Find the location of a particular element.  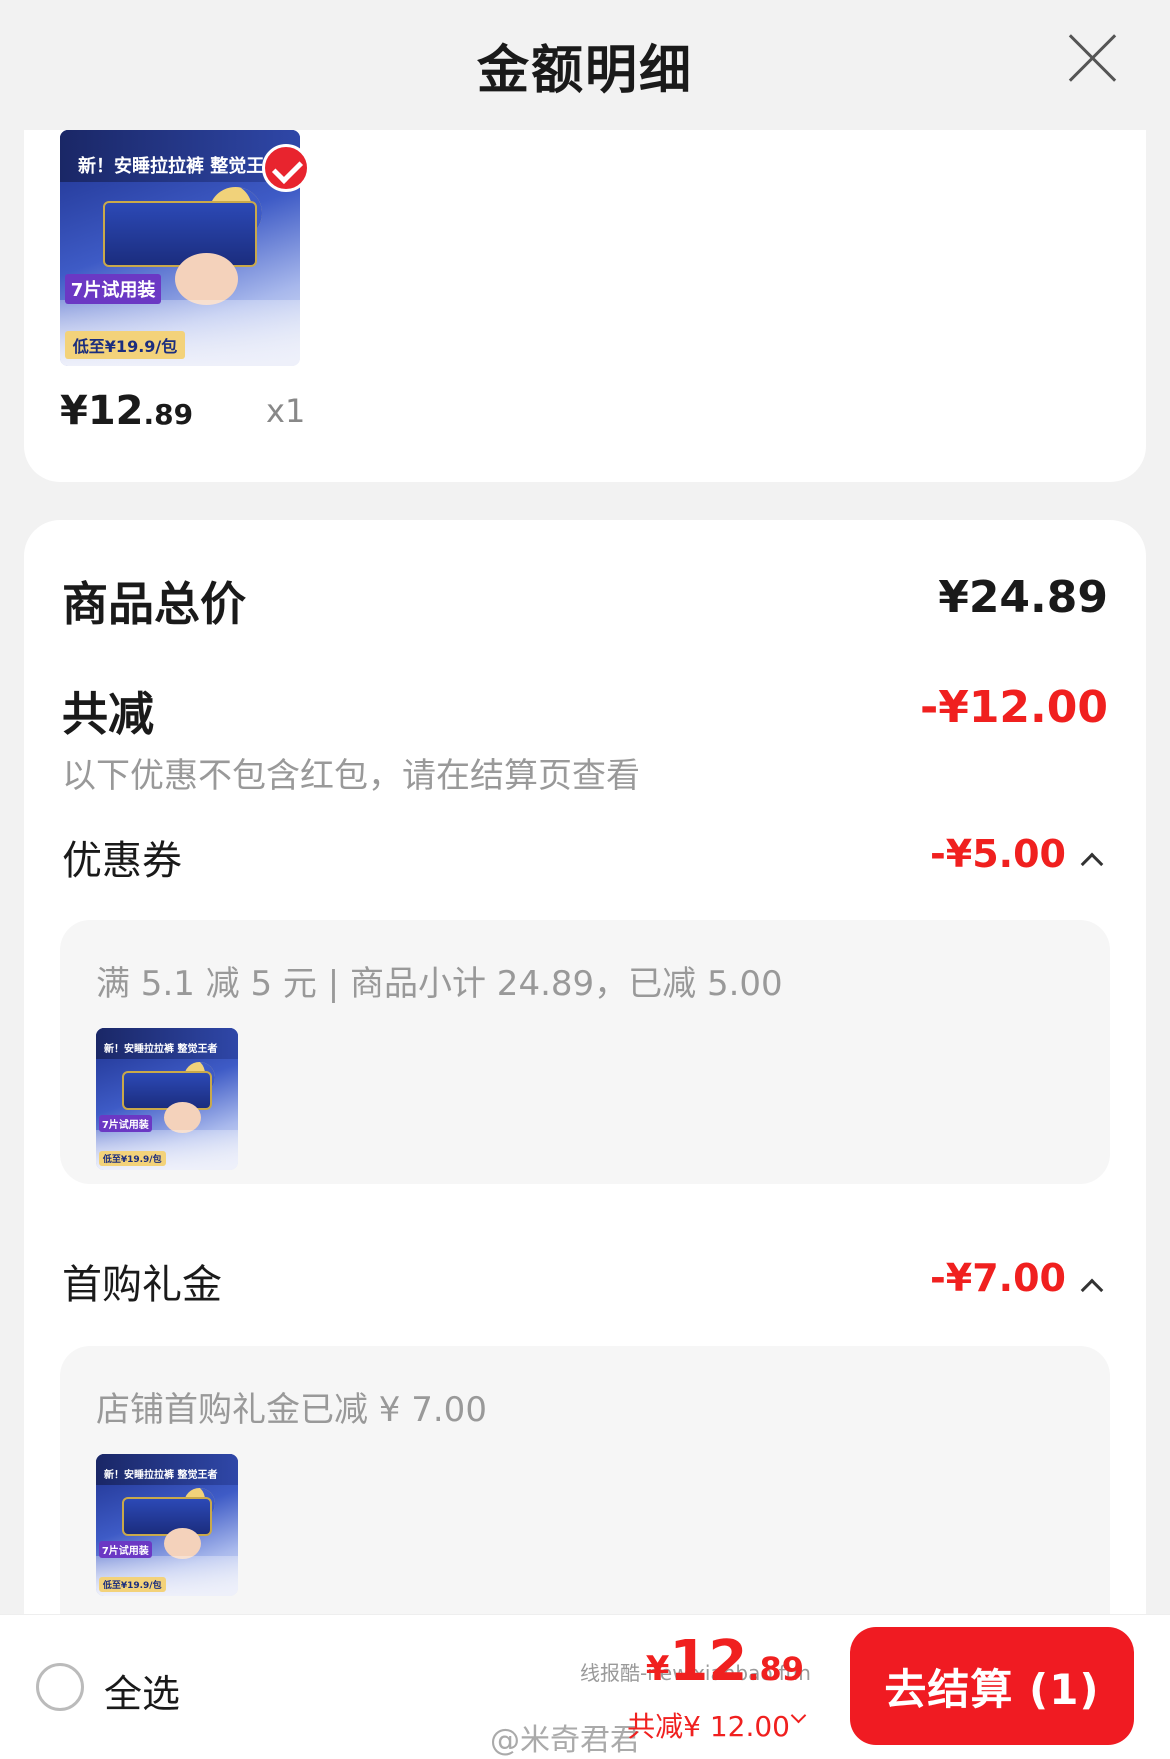

total-price-label: 商品总价 is located at coordinates (154, 604).